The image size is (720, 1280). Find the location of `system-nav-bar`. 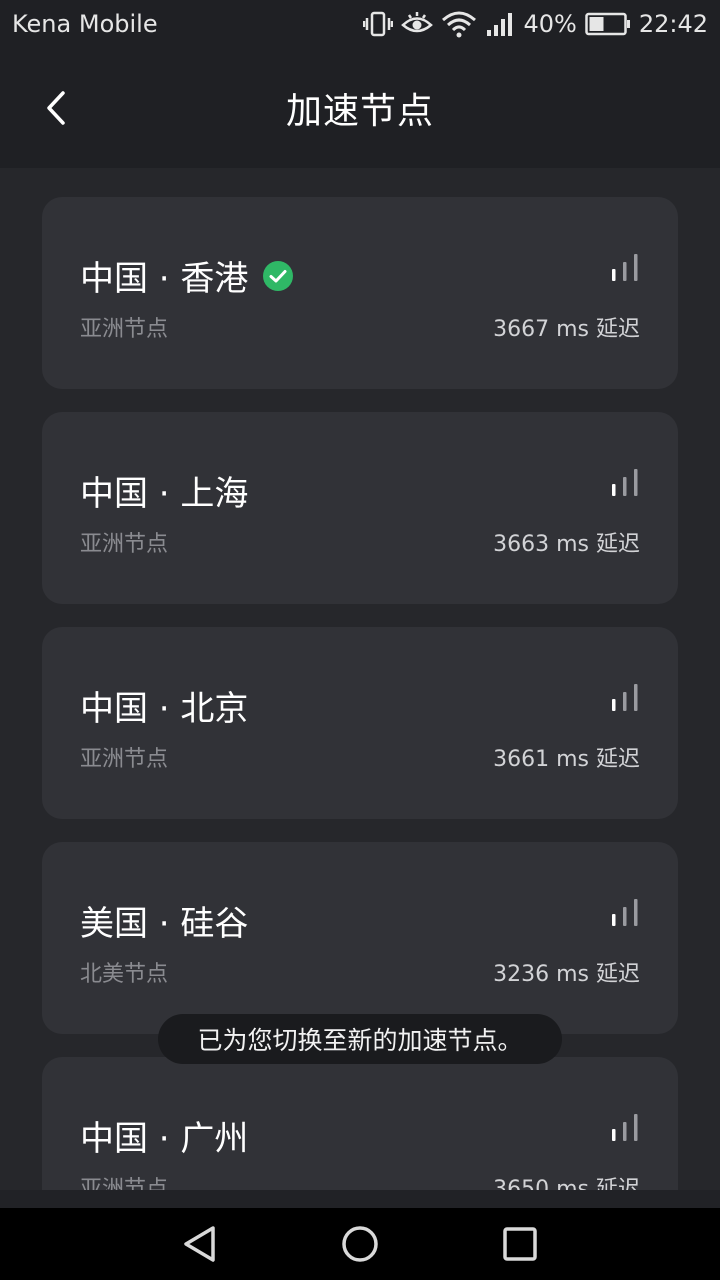

system-nav-bar is located at coordinates (360, 1244).